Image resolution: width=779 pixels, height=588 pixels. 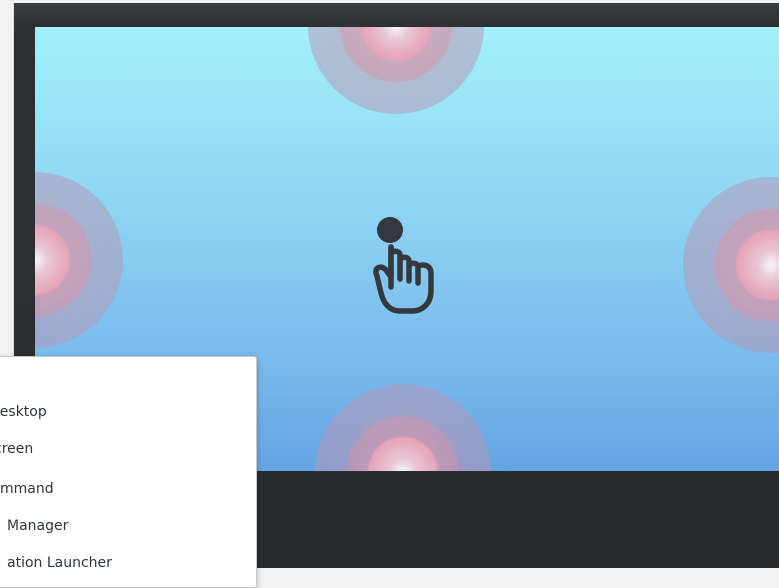 What do you see at coordinates (396, 70) in the screenshot?
I see `touch-target-ring-top` at bounding box center [396, 70].